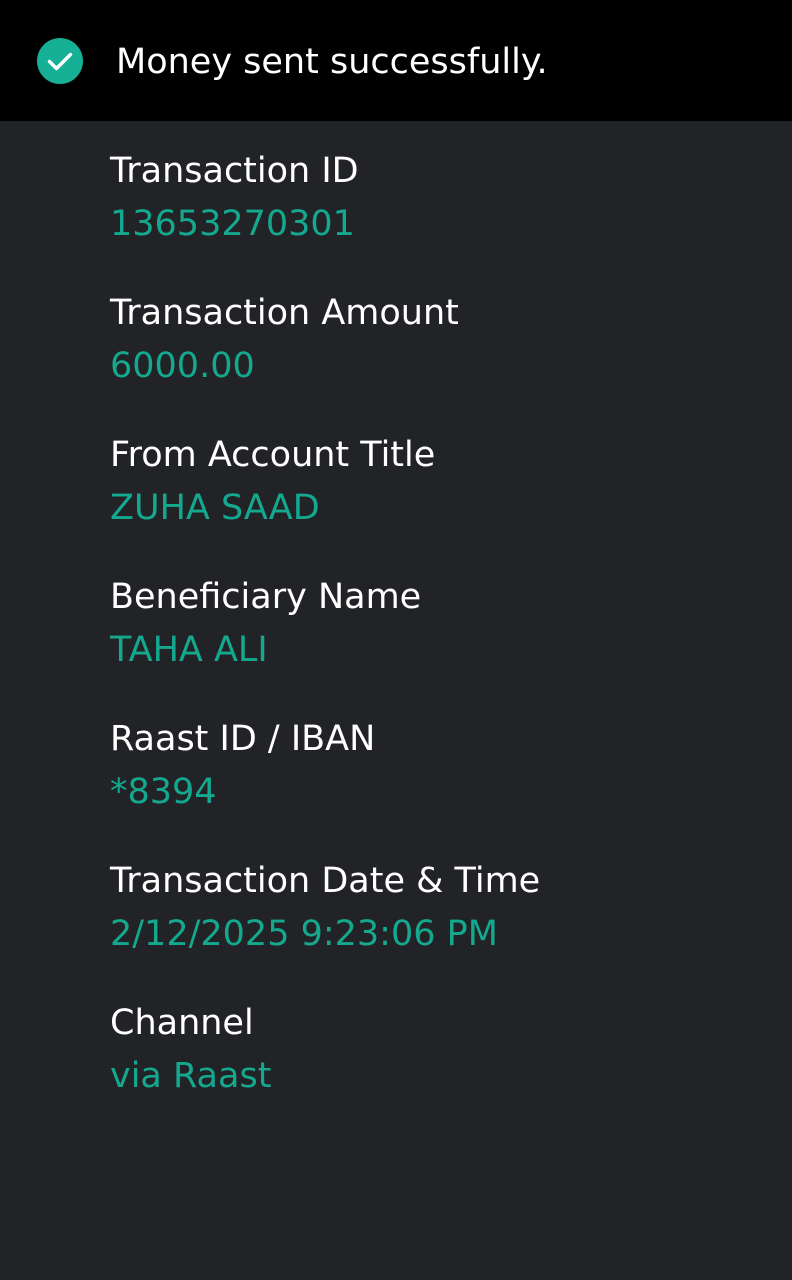 This screenshot has width=792, height=1280. Describe the element at coordinates (182, 1023) in the screenshot. I see `channel-label: Channel` at that location.